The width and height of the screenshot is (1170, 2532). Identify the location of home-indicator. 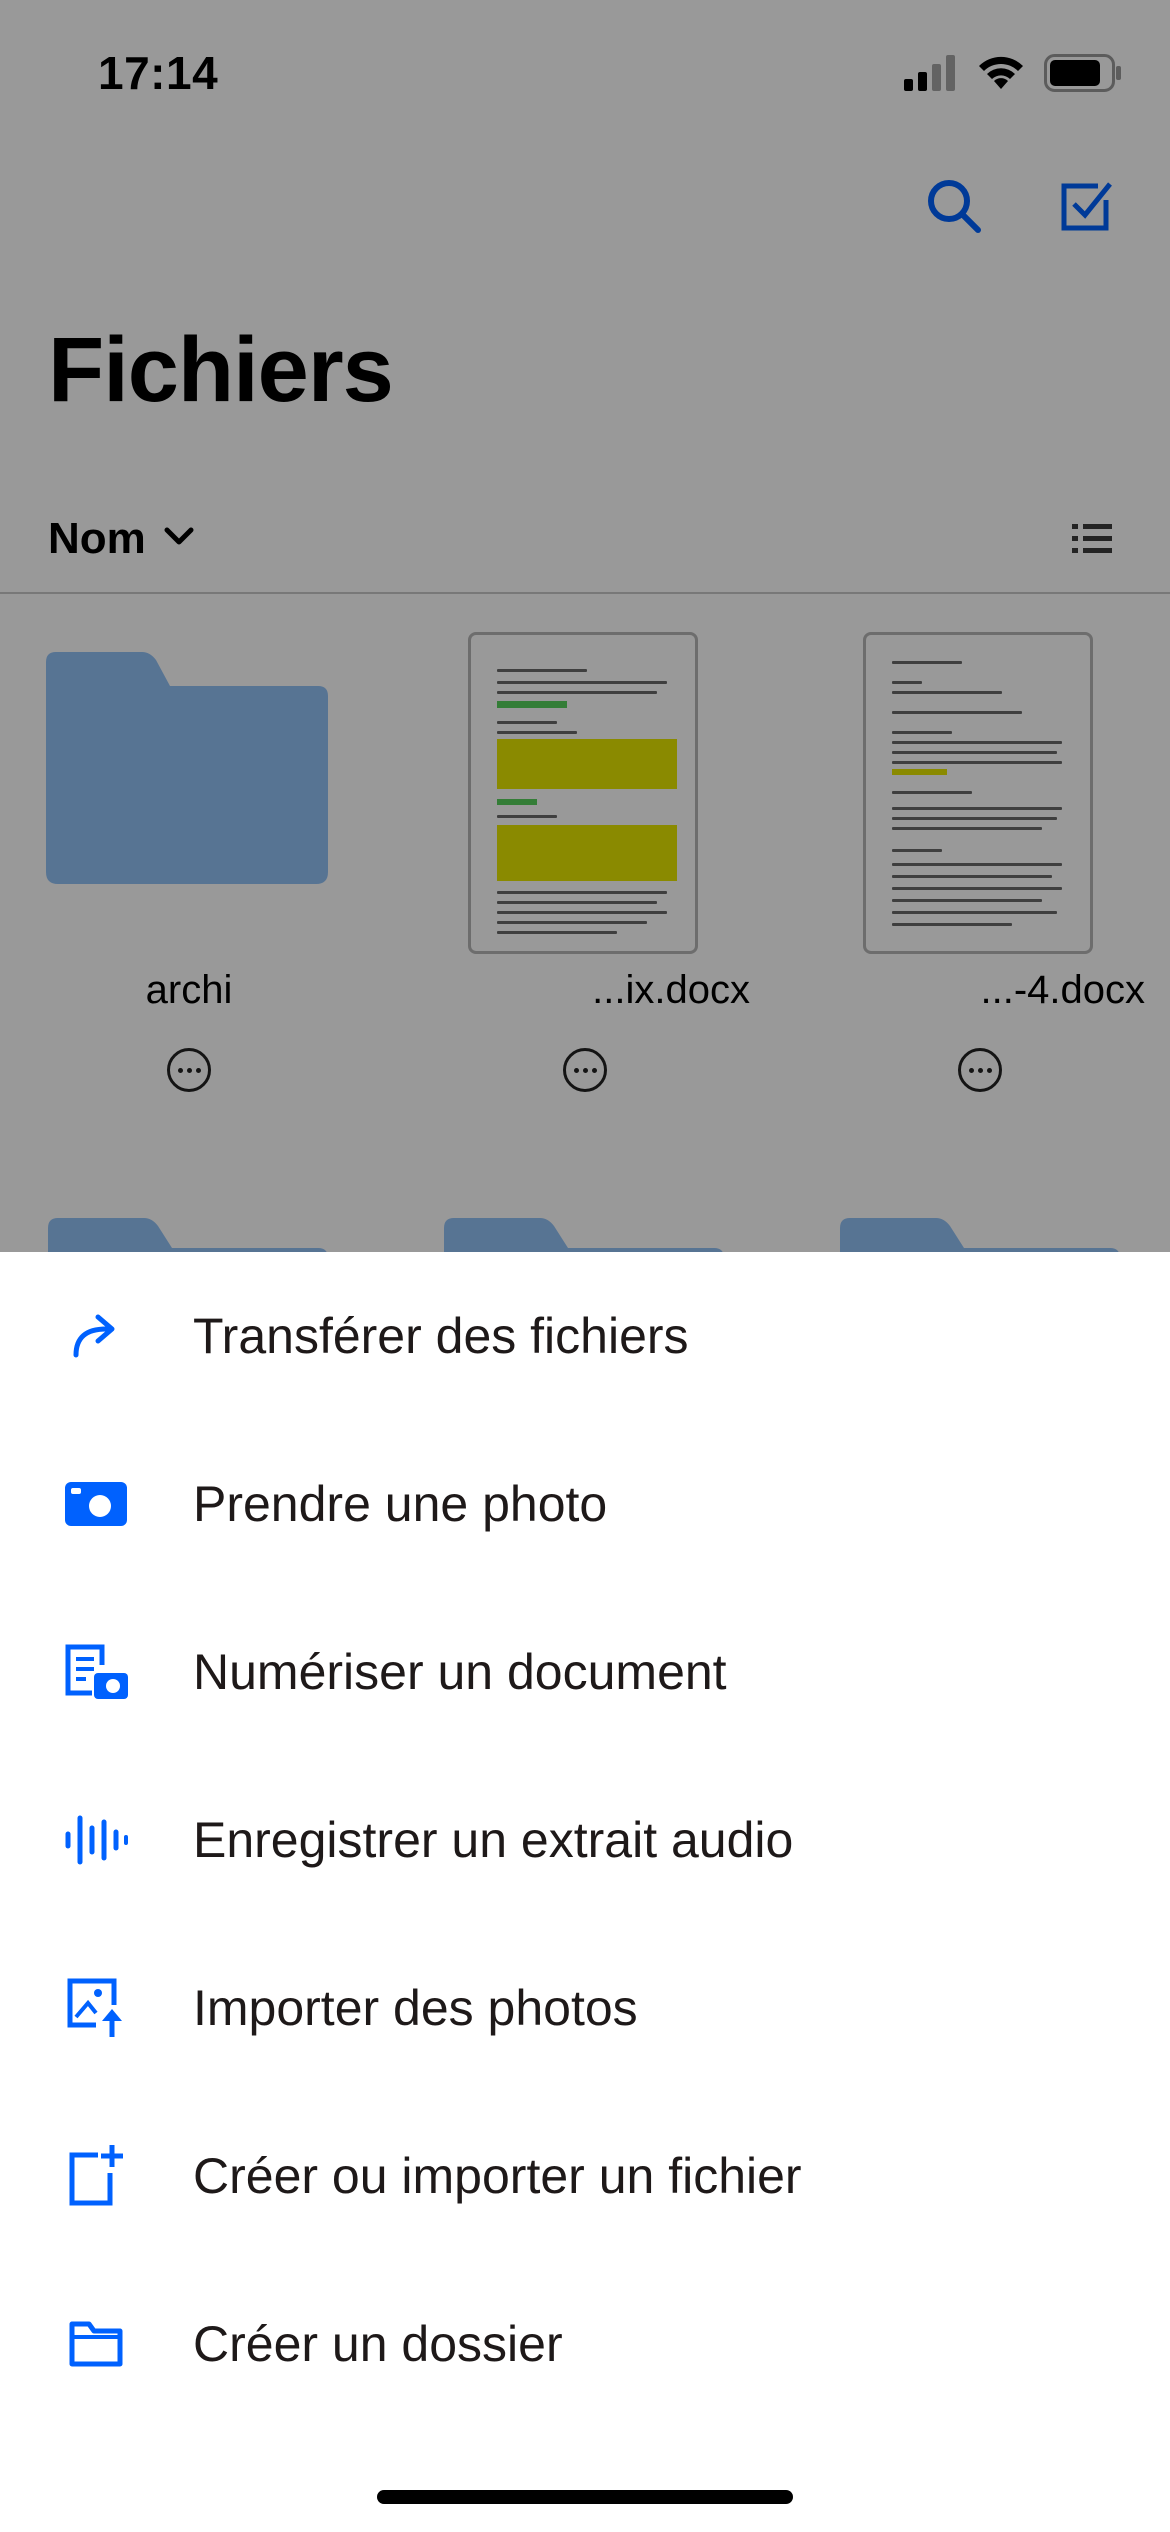
(585, 2497).